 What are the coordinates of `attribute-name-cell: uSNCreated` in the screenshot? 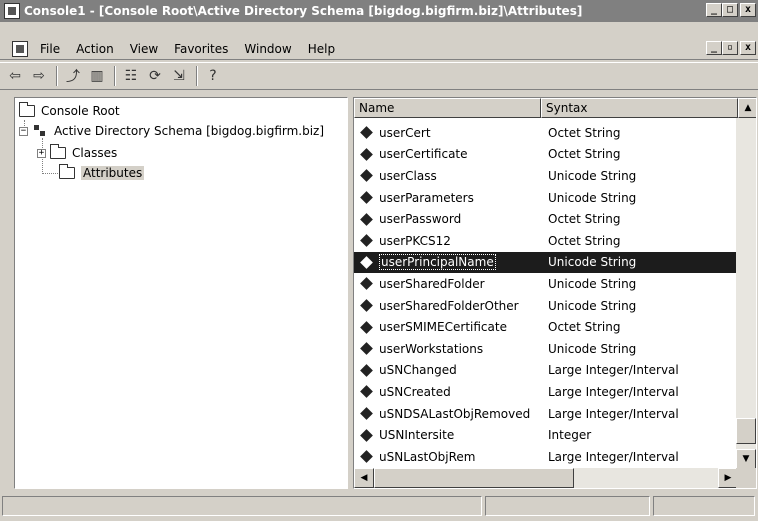 It's located at (449, 392).